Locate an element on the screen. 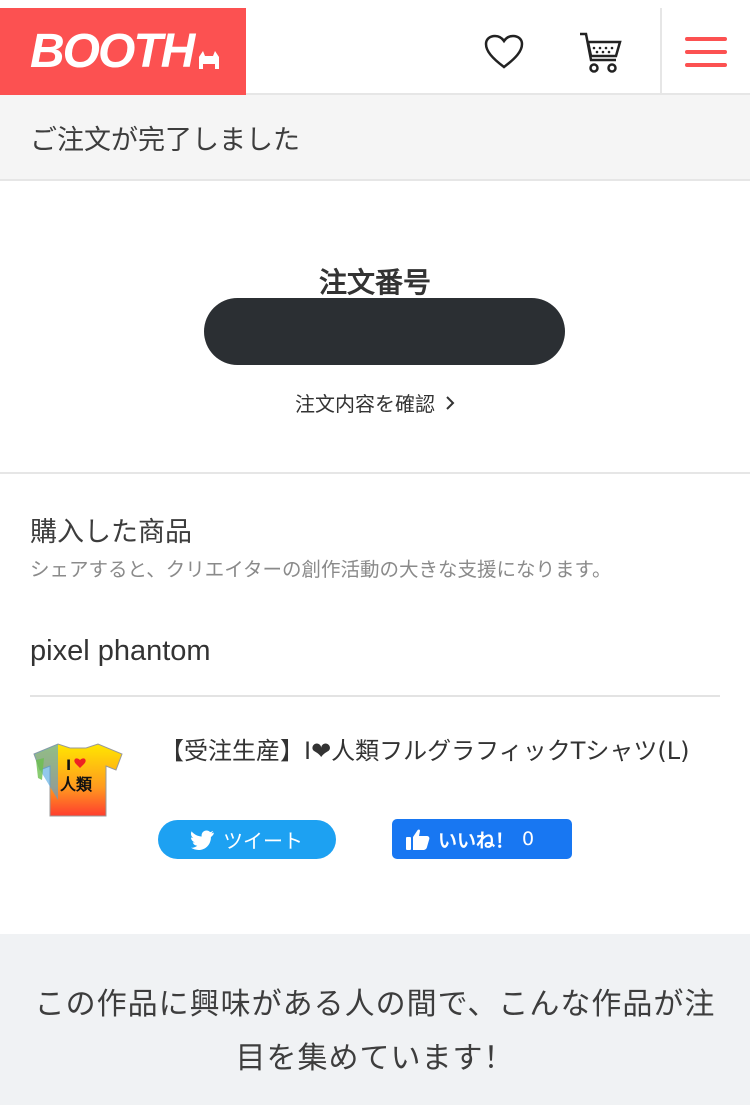 Image resolution: width=750 pixels, height=1105 pixels. shop-name-link: pixel phantom is located at coordinates (120, 651).